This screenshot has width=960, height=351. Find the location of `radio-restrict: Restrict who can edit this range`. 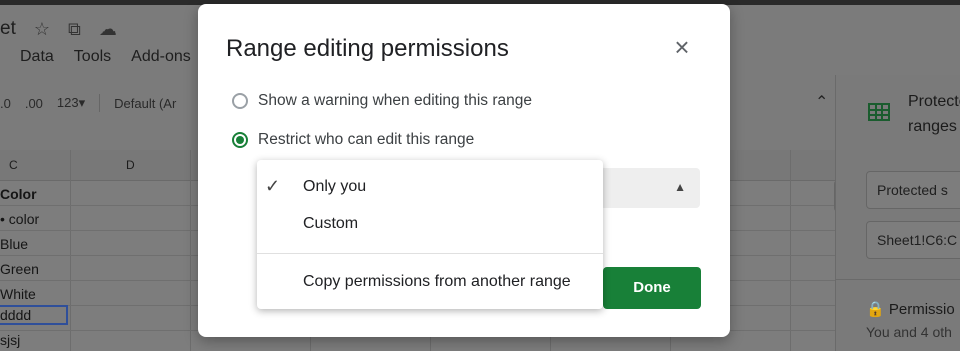

radio-restrict: Restrict who can edit this range is located at coordinates (353, 140).